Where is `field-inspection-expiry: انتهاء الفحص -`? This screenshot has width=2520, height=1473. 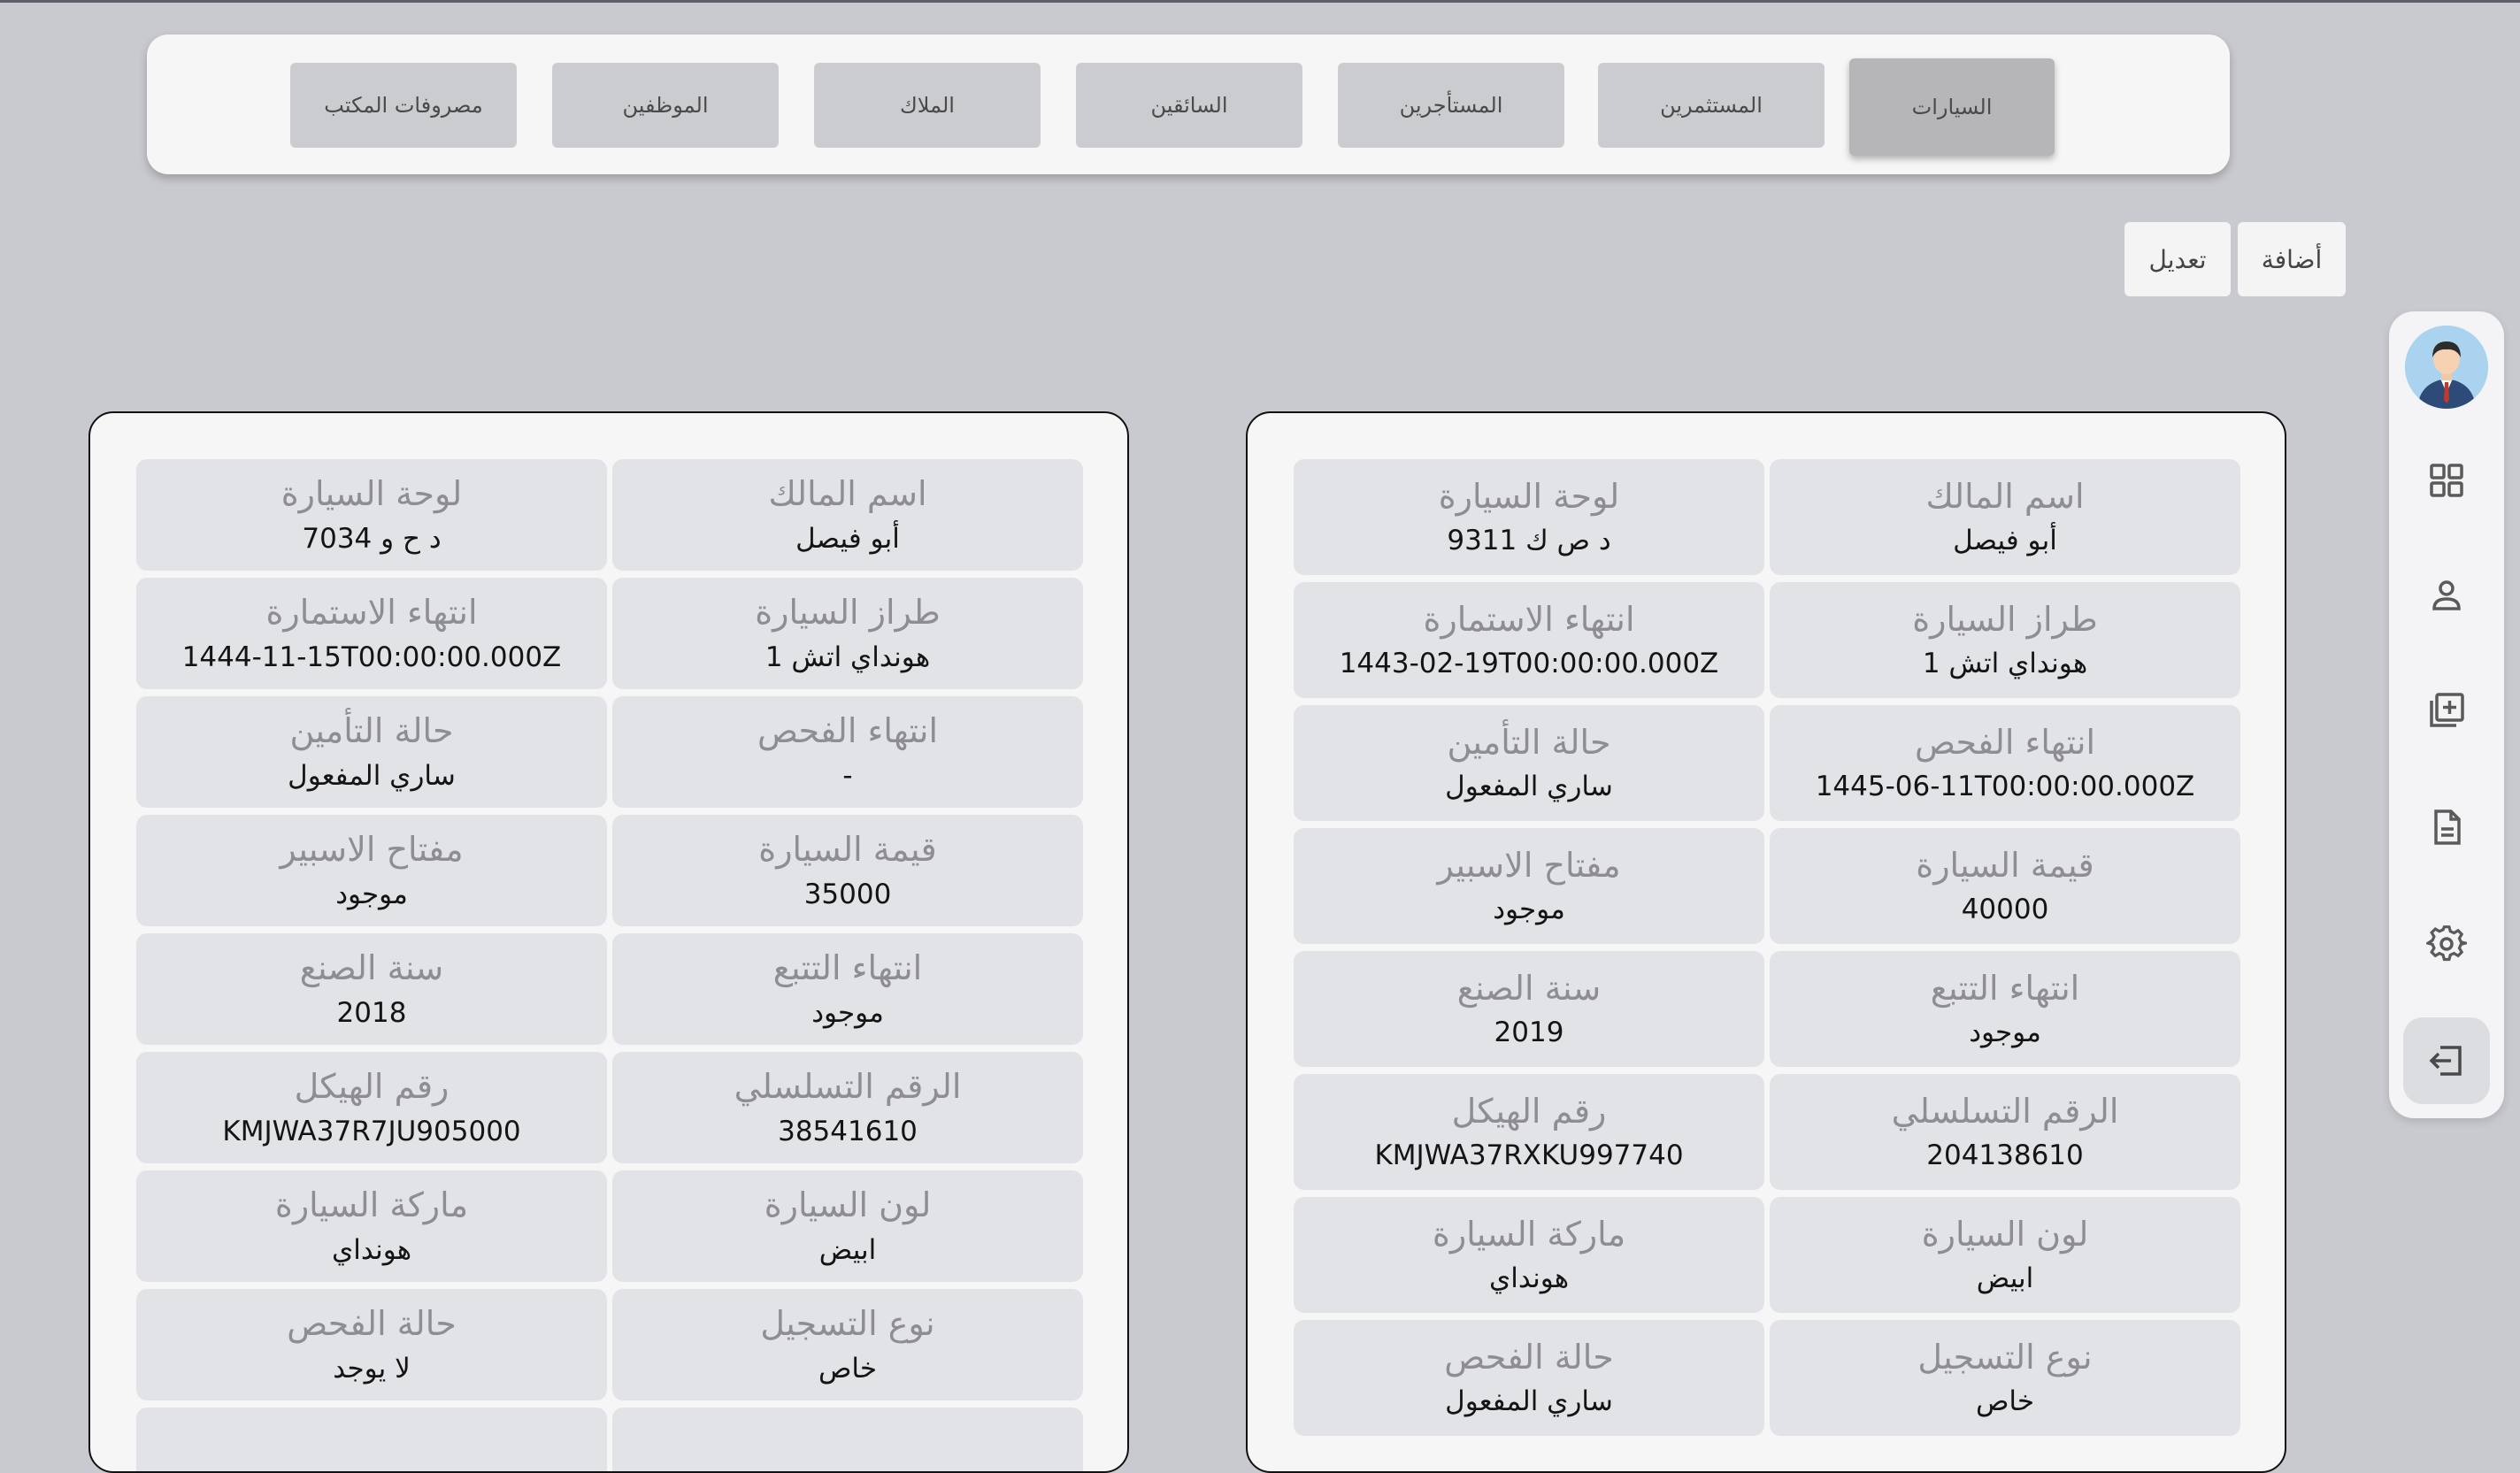 field-inspection-expiry: انتهاء الفحص - is located at coordinates (847, 752).